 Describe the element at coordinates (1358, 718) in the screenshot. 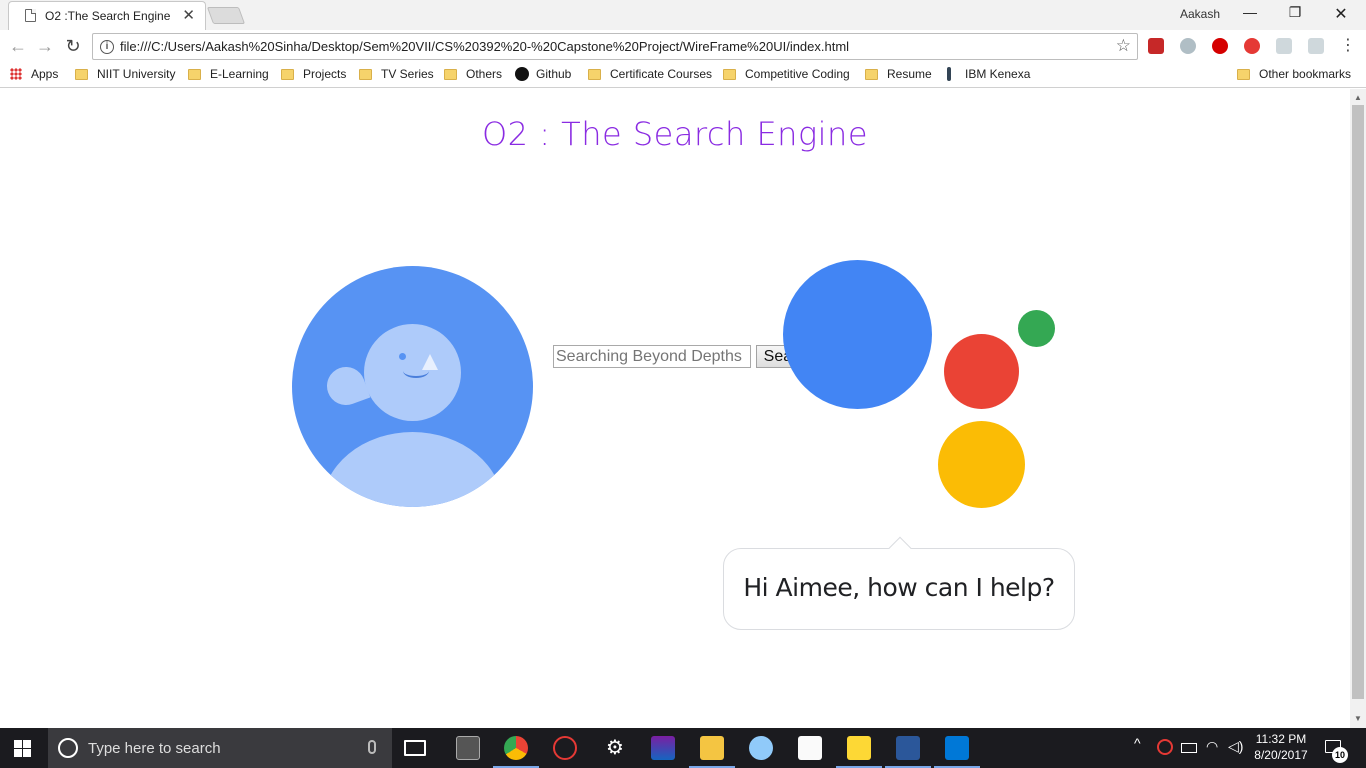

I see `scroll-down-icon: ▼` at that location.